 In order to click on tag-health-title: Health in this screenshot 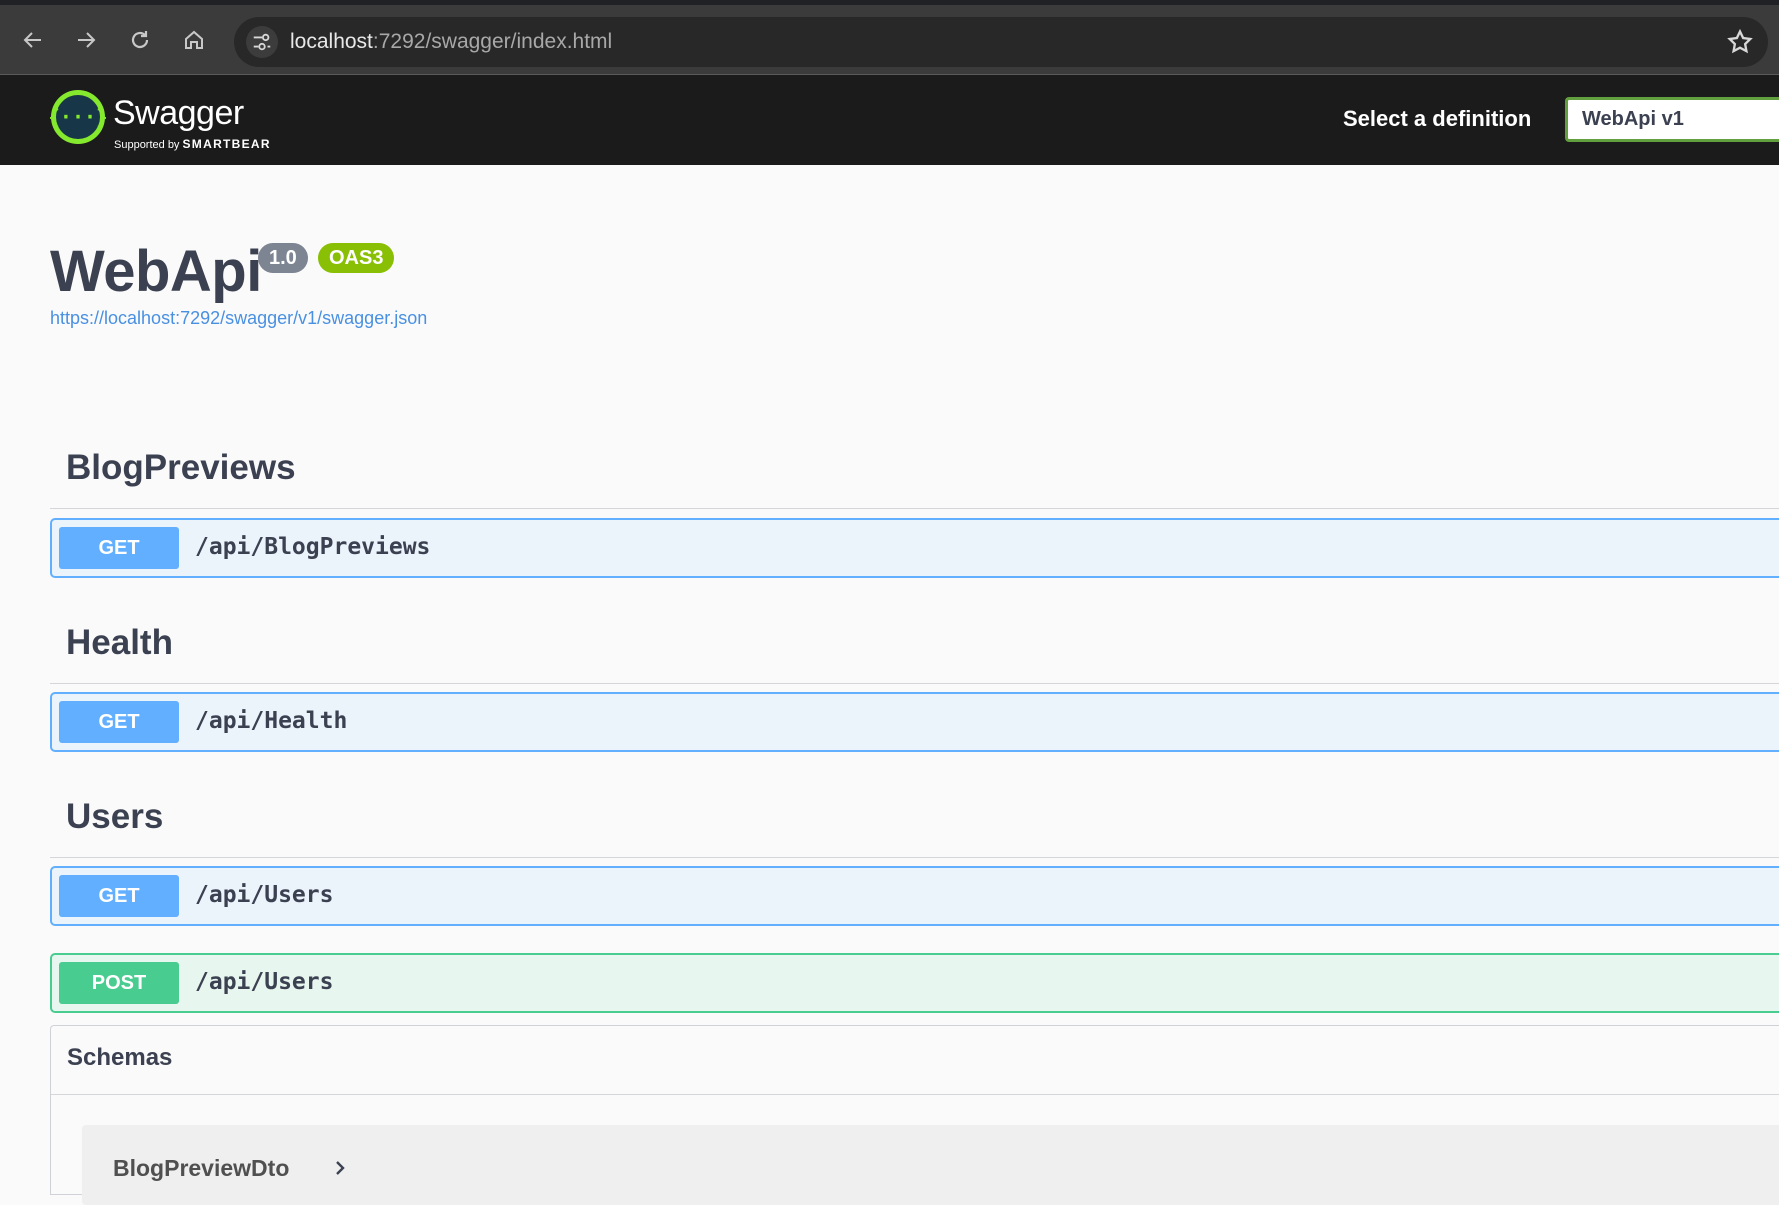, I will do `click(119, 643)`.